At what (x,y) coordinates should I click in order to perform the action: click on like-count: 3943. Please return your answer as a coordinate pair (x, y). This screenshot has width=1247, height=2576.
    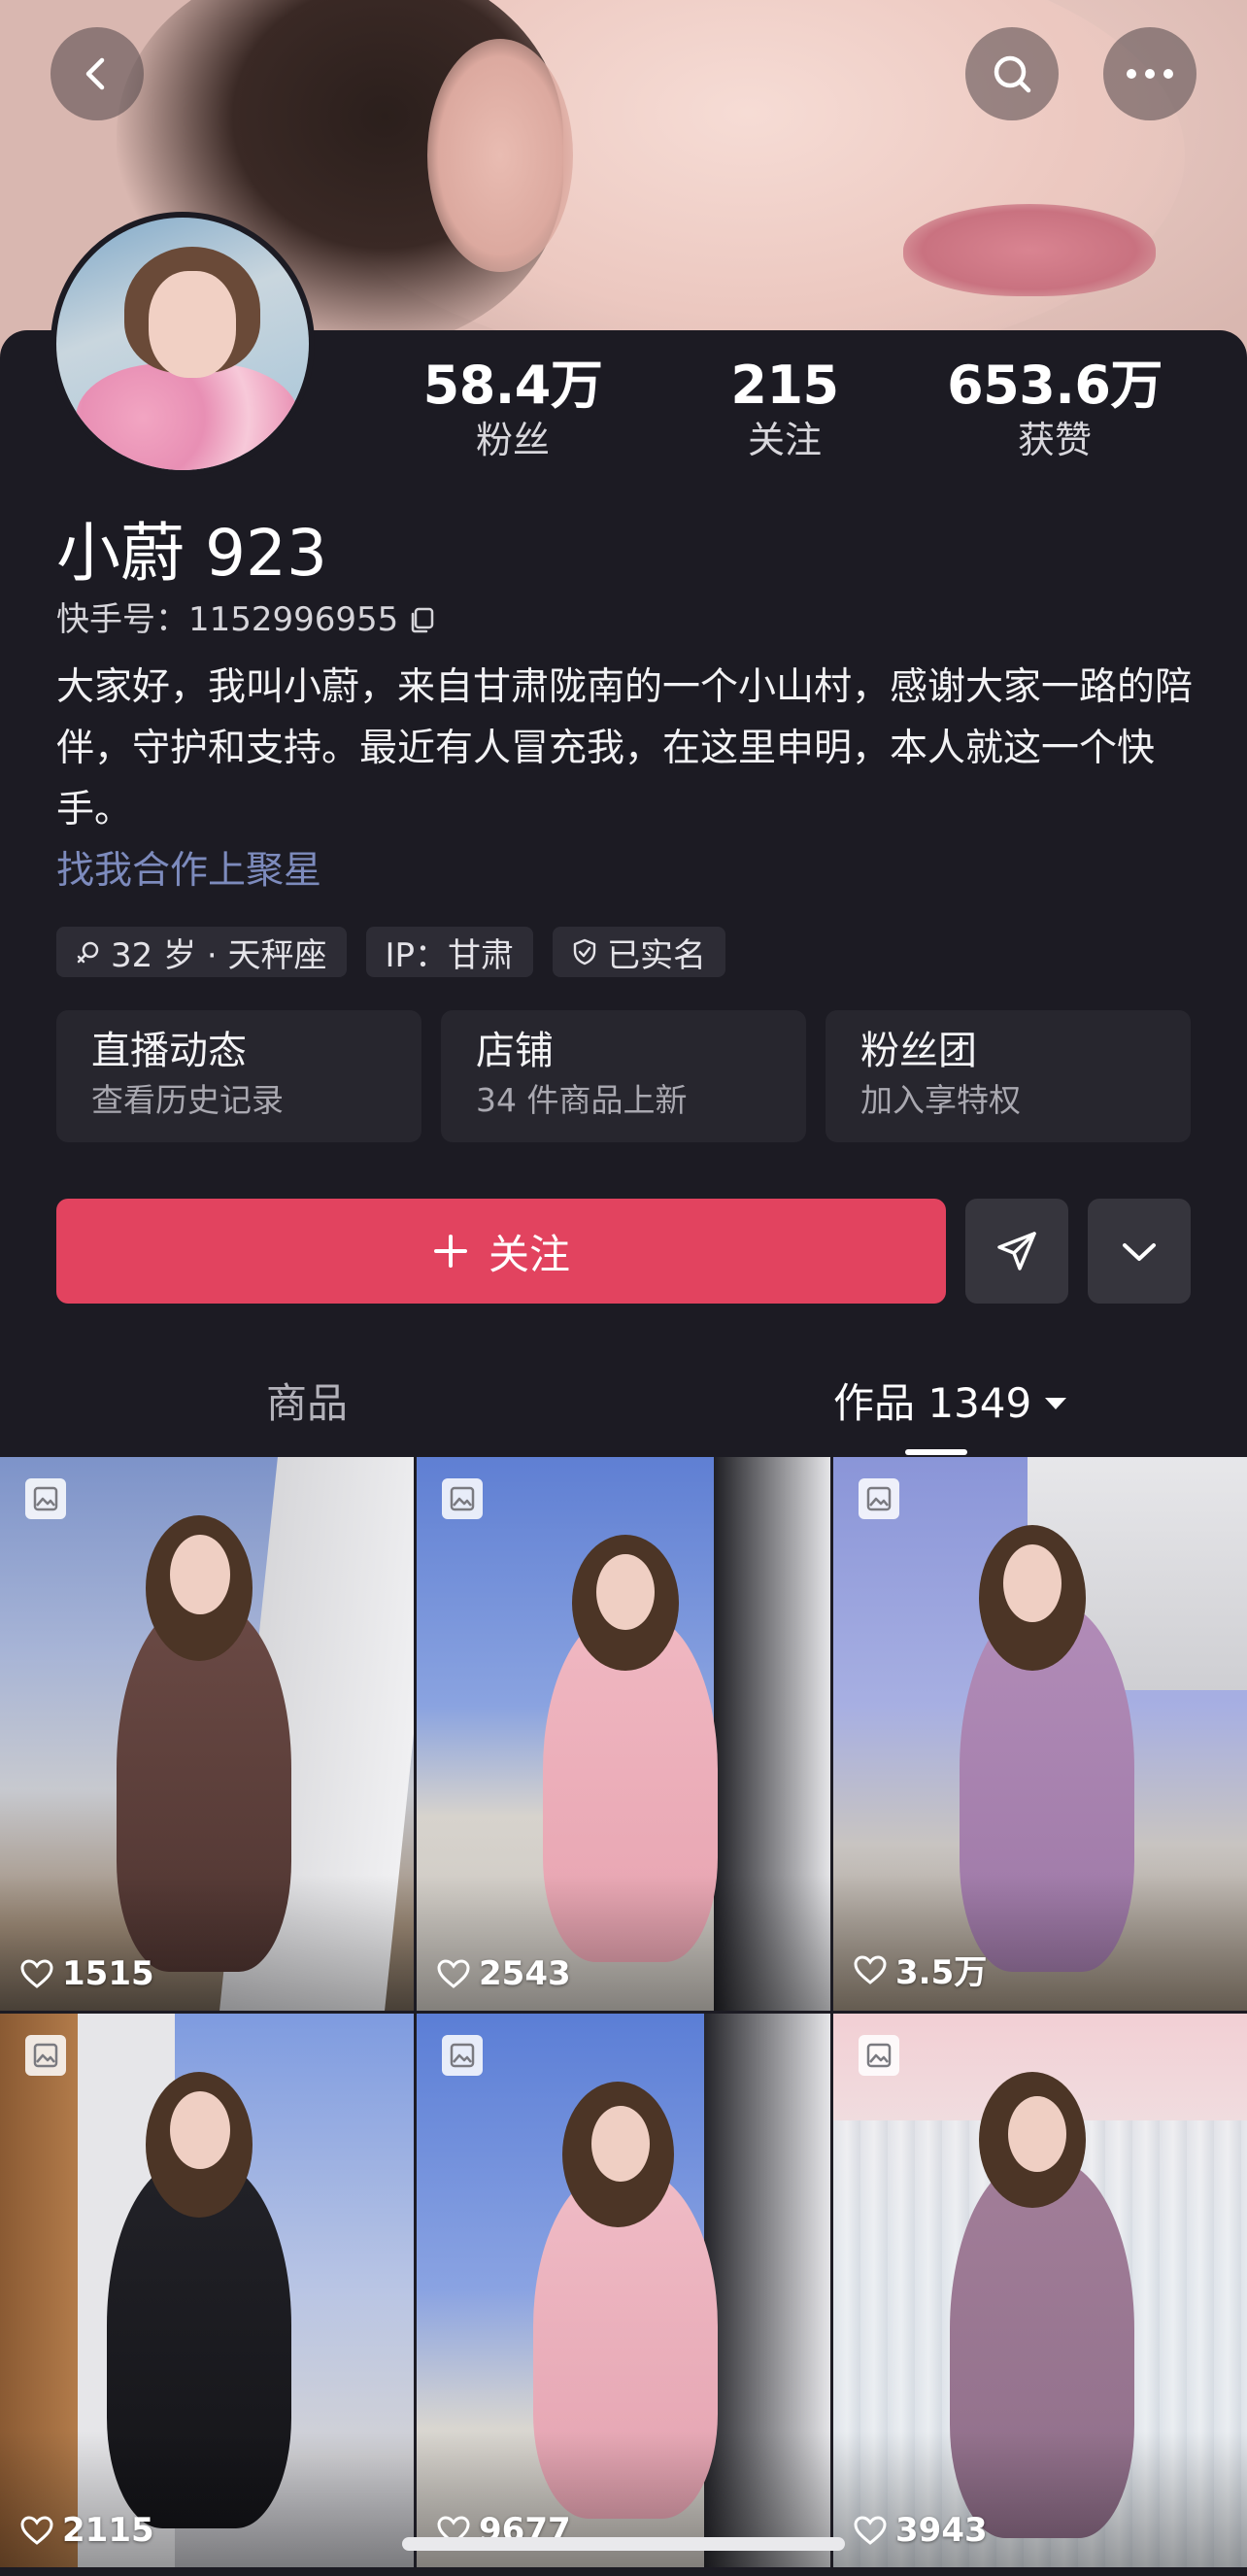
    Looking at the image, I should click on (920, 2530).